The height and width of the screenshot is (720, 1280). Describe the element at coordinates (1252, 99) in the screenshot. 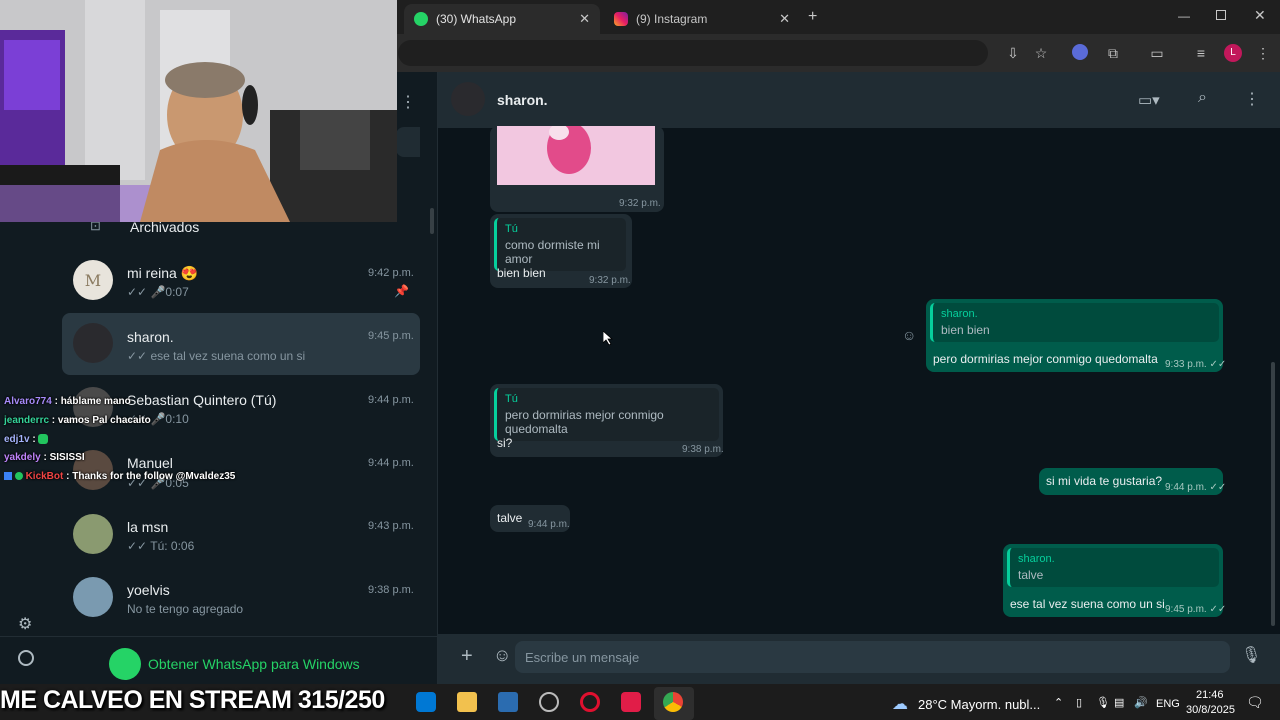

I see `chat-menu-icon: ⋮` at that location.